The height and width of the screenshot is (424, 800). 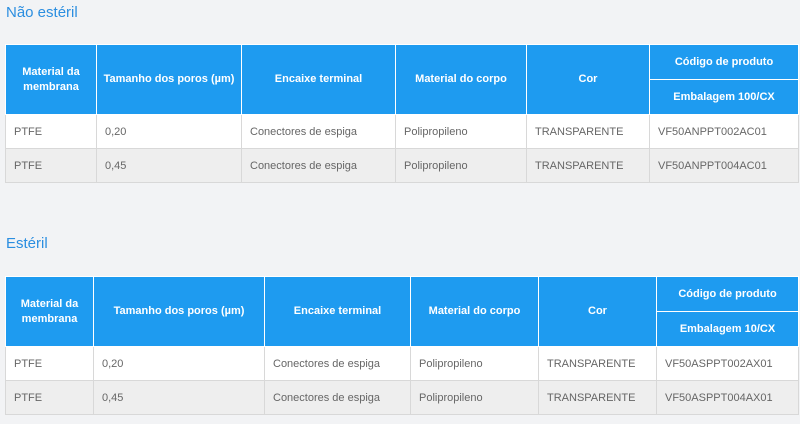 I want to click on cell-product-code: VF50ANPPT002AC01, so click(x=724, y=131).